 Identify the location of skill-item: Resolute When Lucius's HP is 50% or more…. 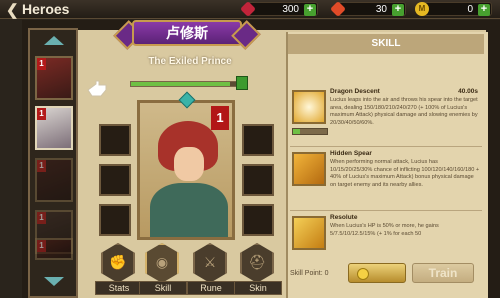
(386, 234).